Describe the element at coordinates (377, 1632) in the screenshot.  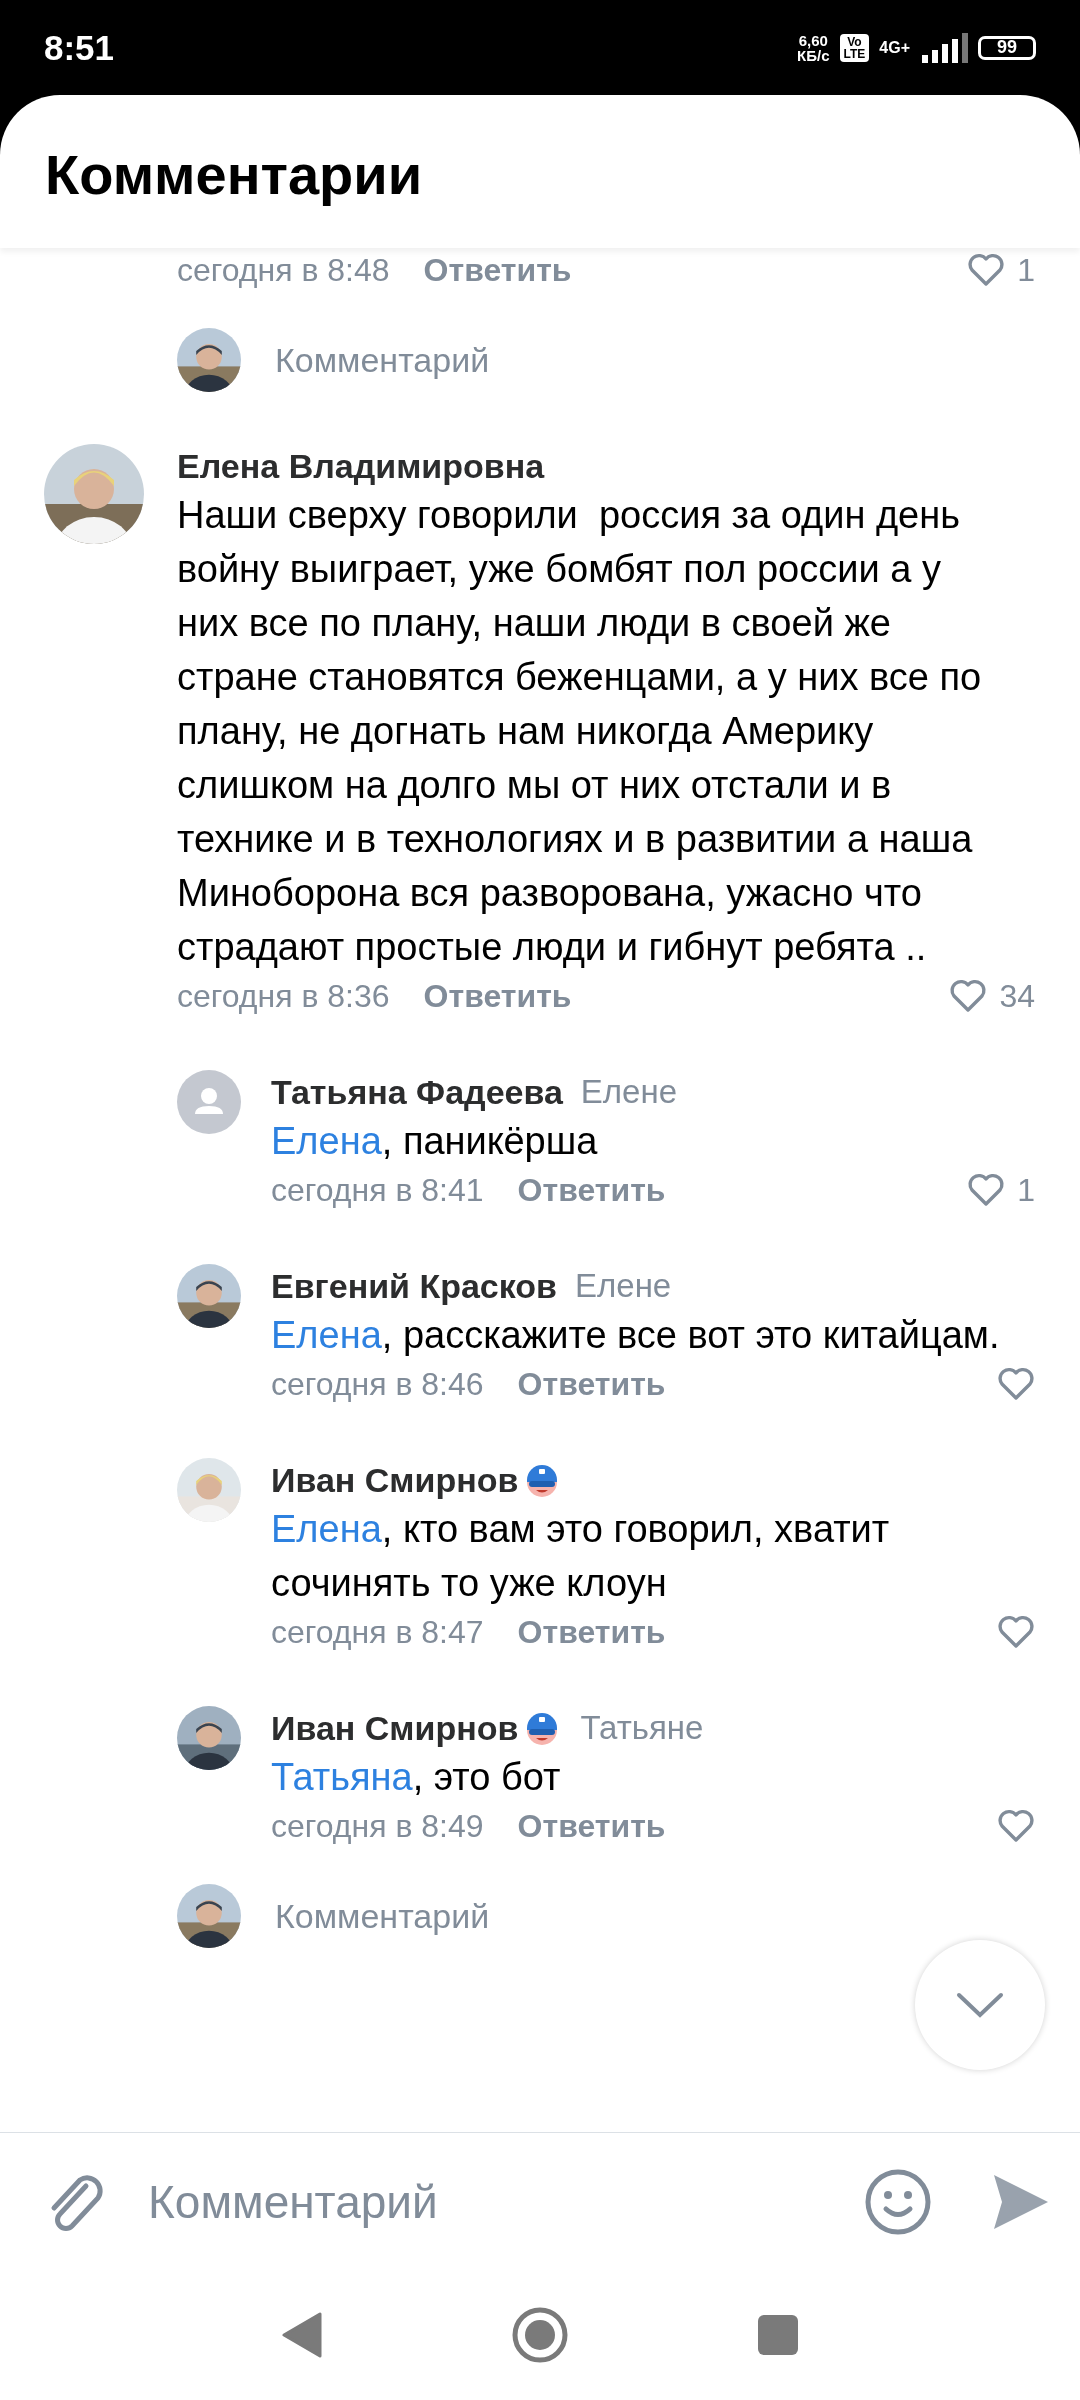
I see `comment-time: сегодня в 8:47` at that location.